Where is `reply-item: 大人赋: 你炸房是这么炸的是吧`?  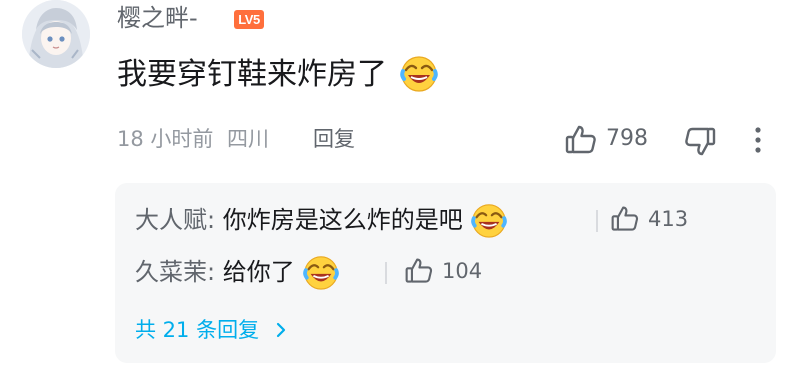 reply-item: 大人赋: 你炸房是这么炸的是吧 is located at coordinates (321, 221).